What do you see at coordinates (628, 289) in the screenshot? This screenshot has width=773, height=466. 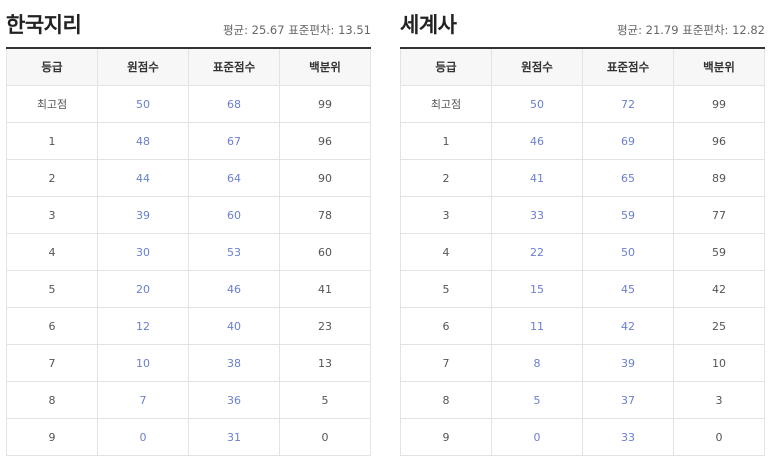 I see `cell-standard-score: 45` at bounding box center [628, 289].